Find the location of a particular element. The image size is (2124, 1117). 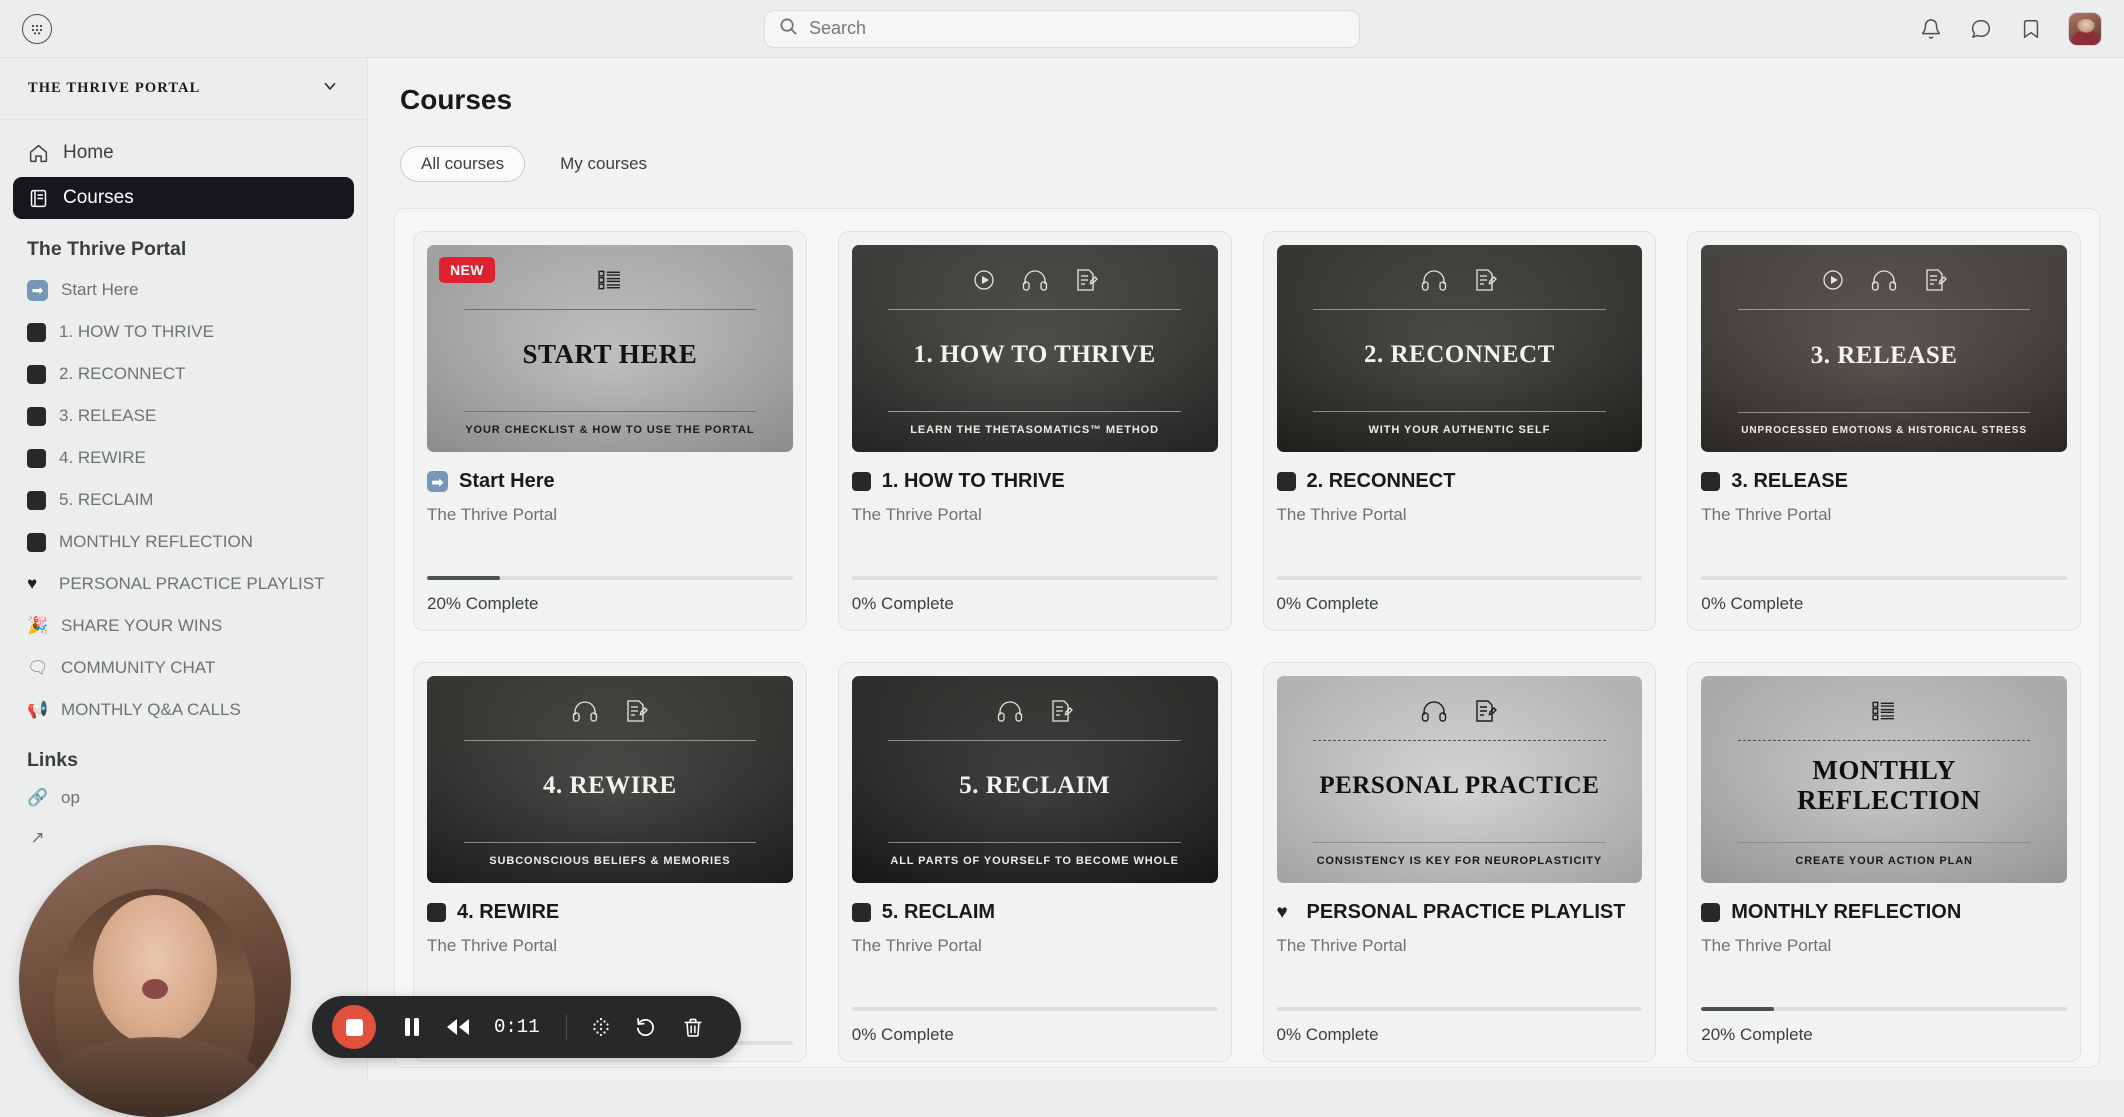

loudspeaker-emoji-icon: 📢 is located at coordinates (38, 709).